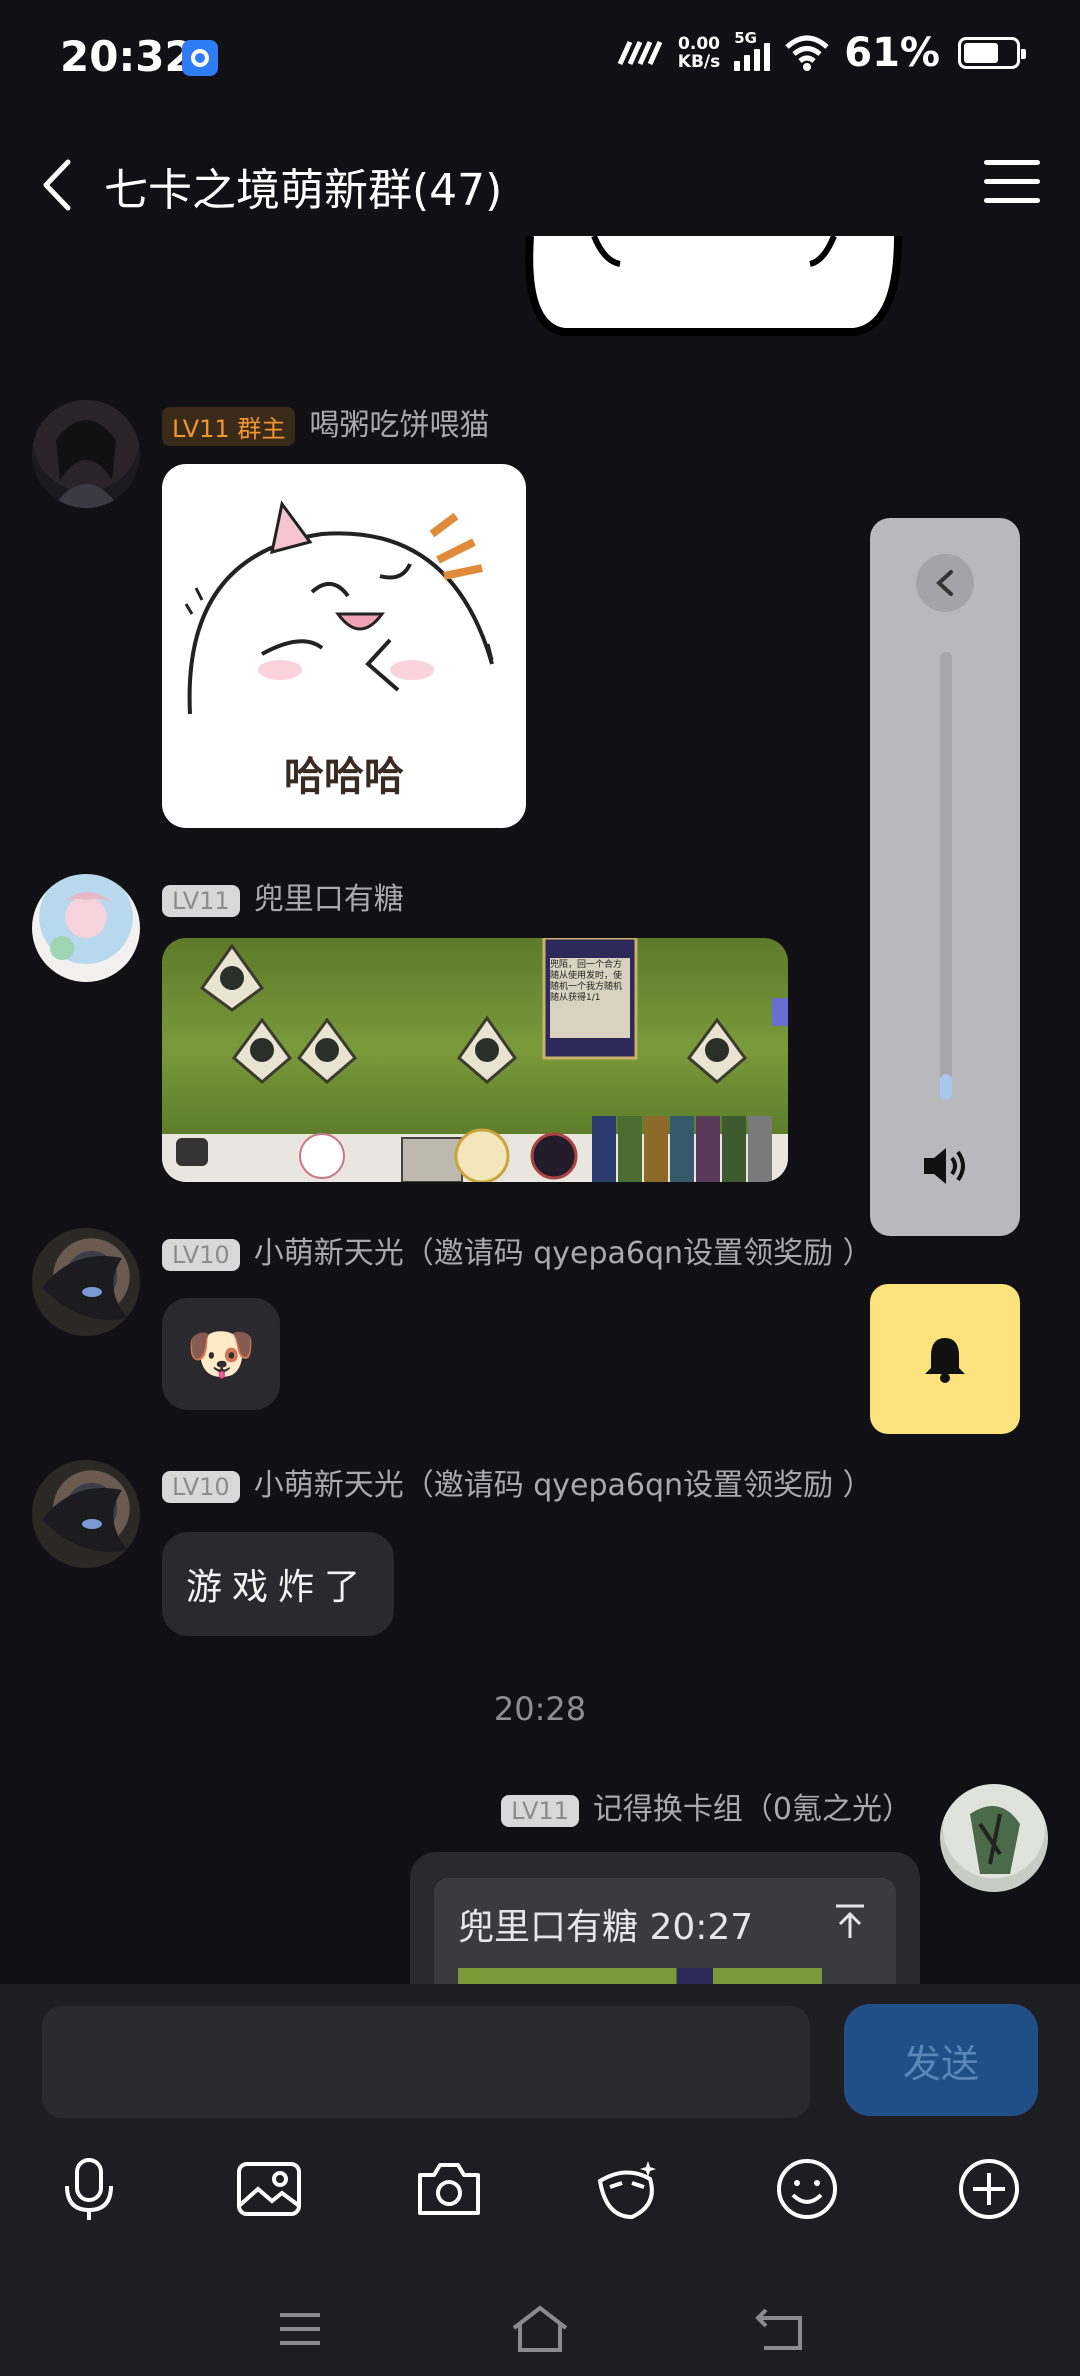 This screenshot has height=2376, width=1080. What do you see at coordinates (540, 2194) in the screenshot?
I see `input-toolbar` at bounding box center [540, 2194].